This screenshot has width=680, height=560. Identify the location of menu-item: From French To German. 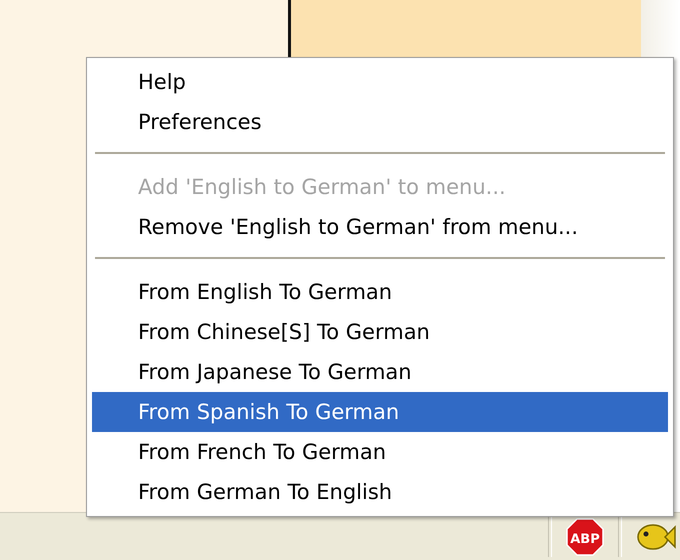
(380, 452).